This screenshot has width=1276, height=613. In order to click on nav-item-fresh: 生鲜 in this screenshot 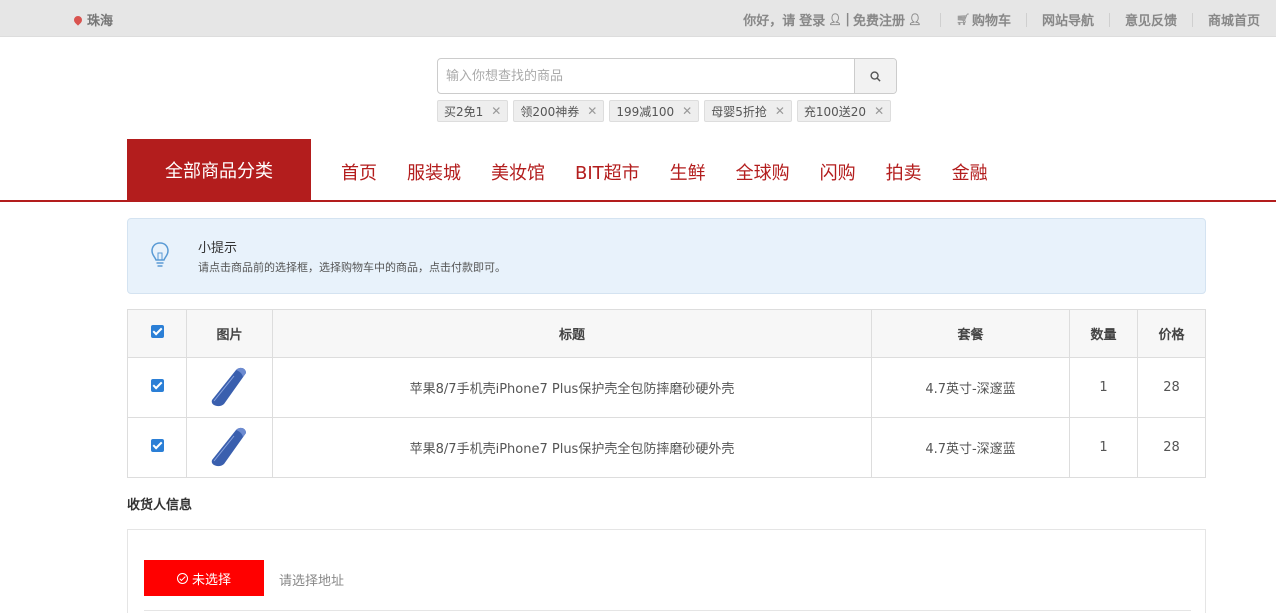, I will do `click(688, 172)`.